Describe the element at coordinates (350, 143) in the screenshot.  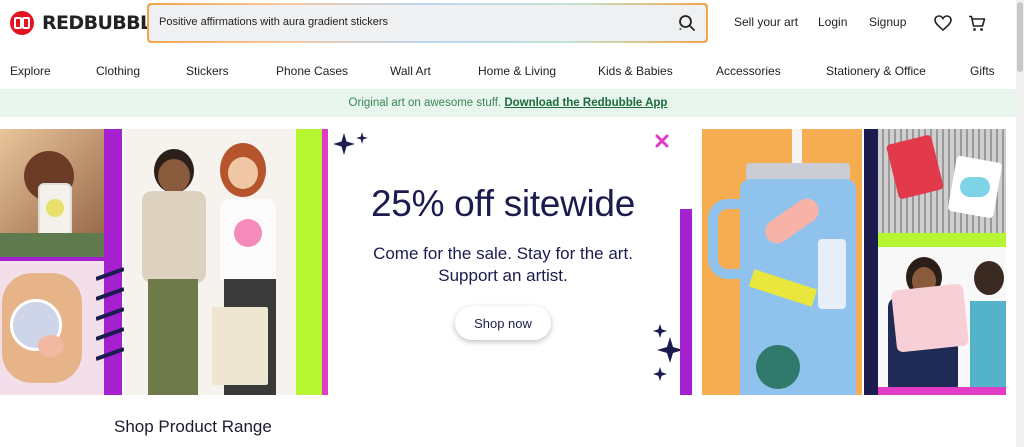
I see `sparkle-icon` at that location.